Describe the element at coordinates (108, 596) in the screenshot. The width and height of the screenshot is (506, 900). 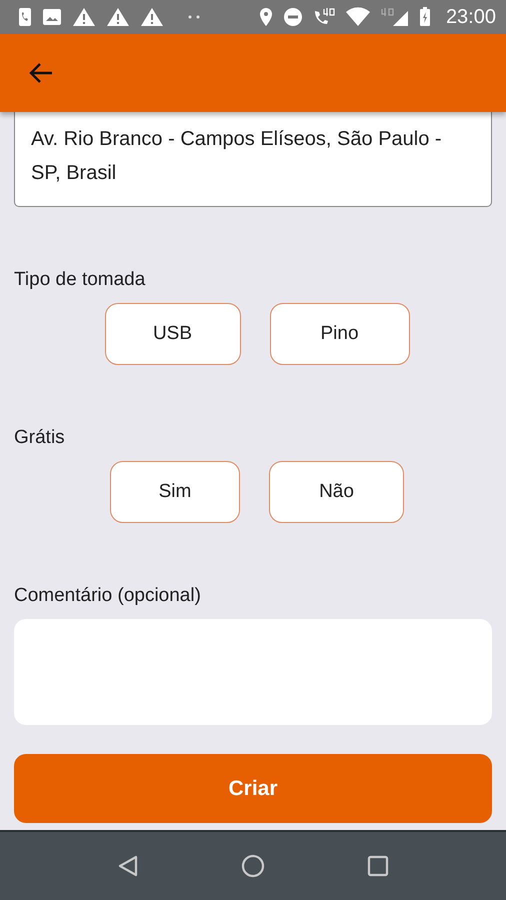
I see `field-label: Comentário (opcional)` at that location.